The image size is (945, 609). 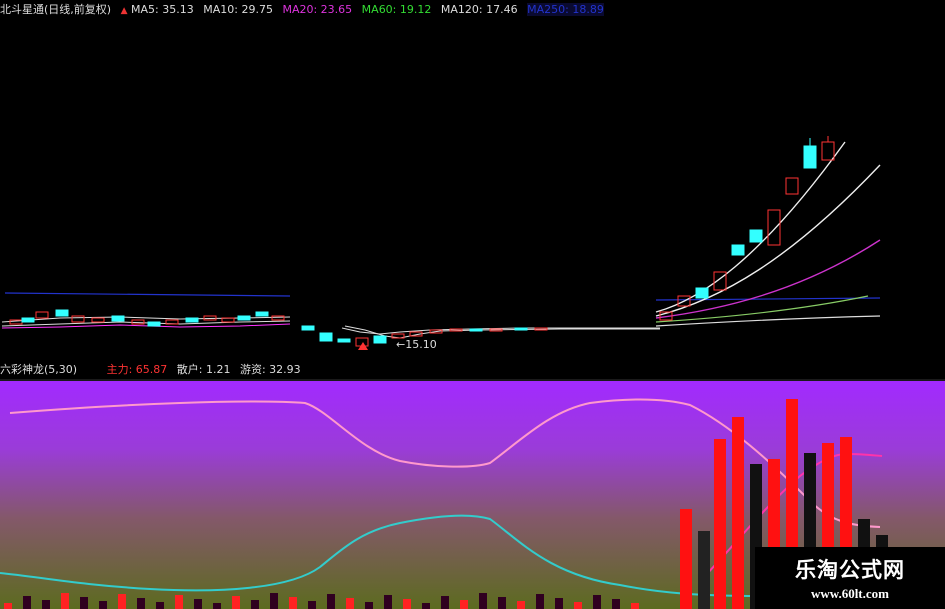 What do you see at coordinates (396, 9) in the screenshot?
I see `ma60-label: MA60: 19.12` at bounding box center [396, 9].